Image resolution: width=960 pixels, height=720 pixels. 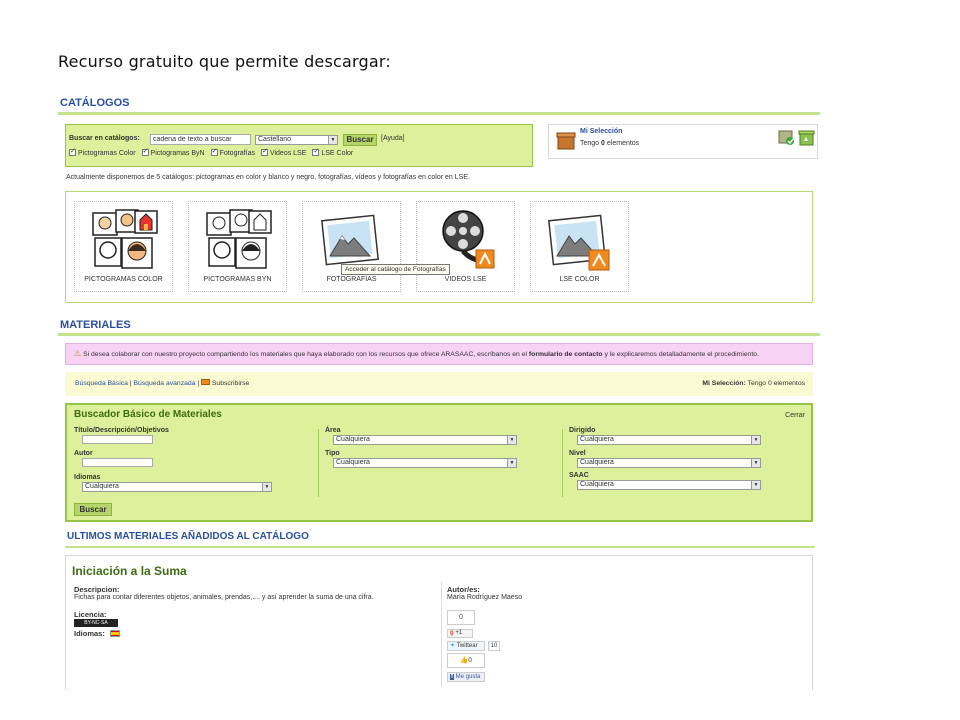 What do you see at coordinates (89, 633) in the screenshot?
I see `languages-label: Idiomas:` at bounding box center [89, 633].